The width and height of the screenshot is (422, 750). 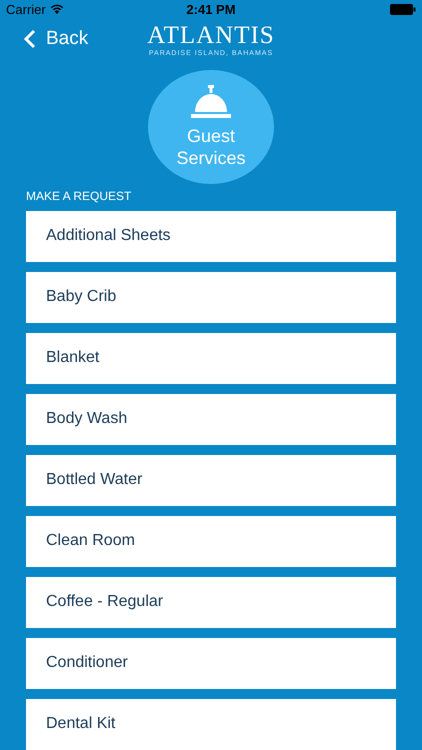 I want to click on request-item: Blanket, so click(x=211, y=358).